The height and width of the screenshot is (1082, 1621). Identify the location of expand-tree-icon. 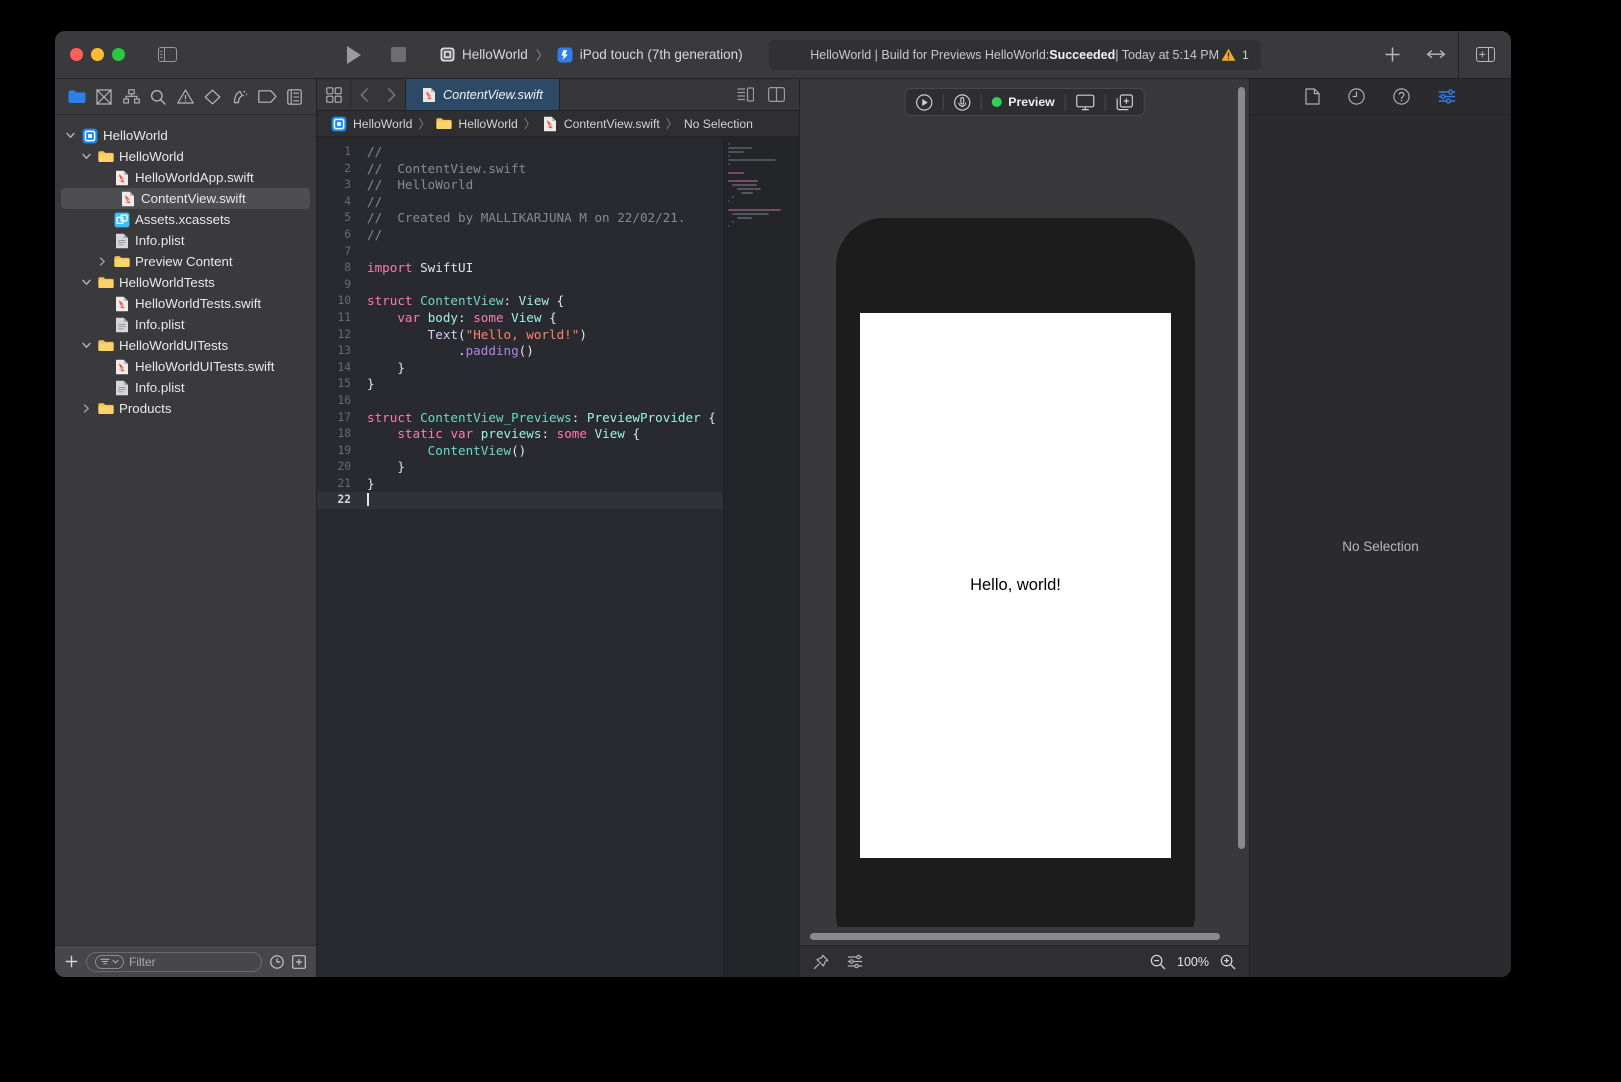
(299, 961).